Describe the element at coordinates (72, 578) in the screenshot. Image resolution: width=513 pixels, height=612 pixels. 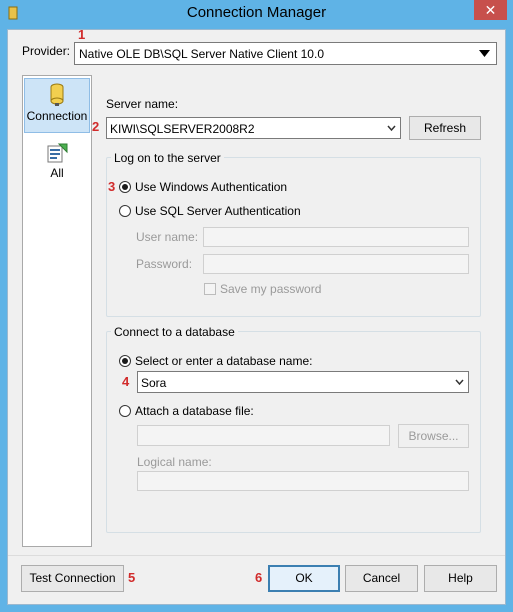
I see `test-connection-button: Test Connection` at that location.